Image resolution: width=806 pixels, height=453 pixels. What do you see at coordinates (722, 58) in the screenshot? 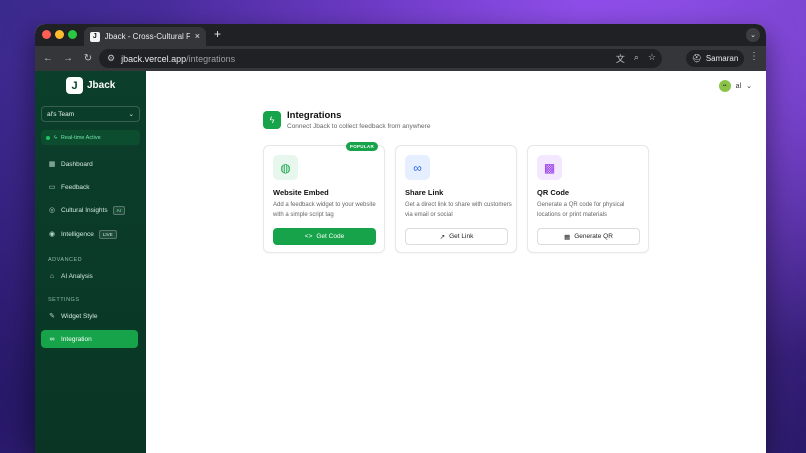
I see `profile-name: Samaran` at bounding box center [722, 58].